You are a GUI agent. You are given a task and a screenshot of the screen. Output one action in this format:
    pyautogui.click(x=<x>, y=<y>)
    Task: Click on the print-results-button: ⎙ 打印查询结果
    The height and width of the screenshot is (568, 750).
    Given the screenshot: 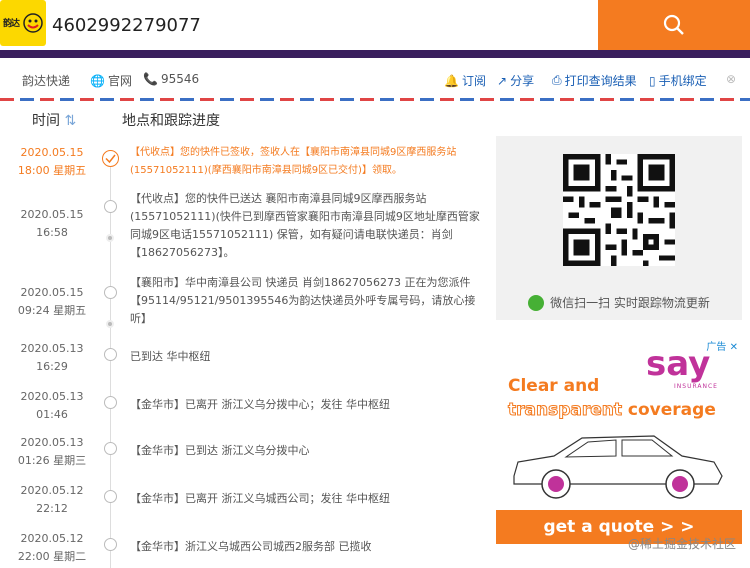 What is the action you would take?
    pyautogui.click(x=594, y=80)
    